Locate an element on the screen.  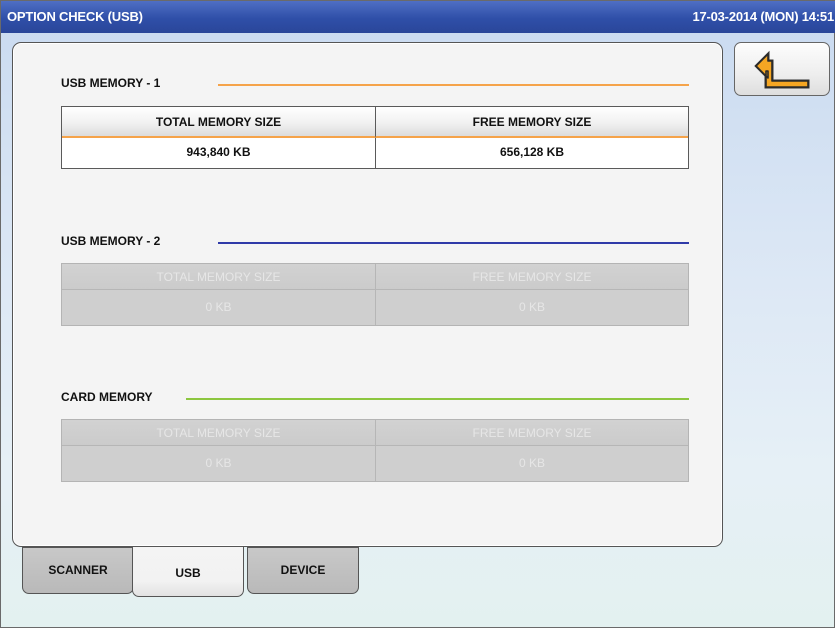
date-time-display: 17-03-2014 (MON) 14:51 is located at coordinates (763, 16).